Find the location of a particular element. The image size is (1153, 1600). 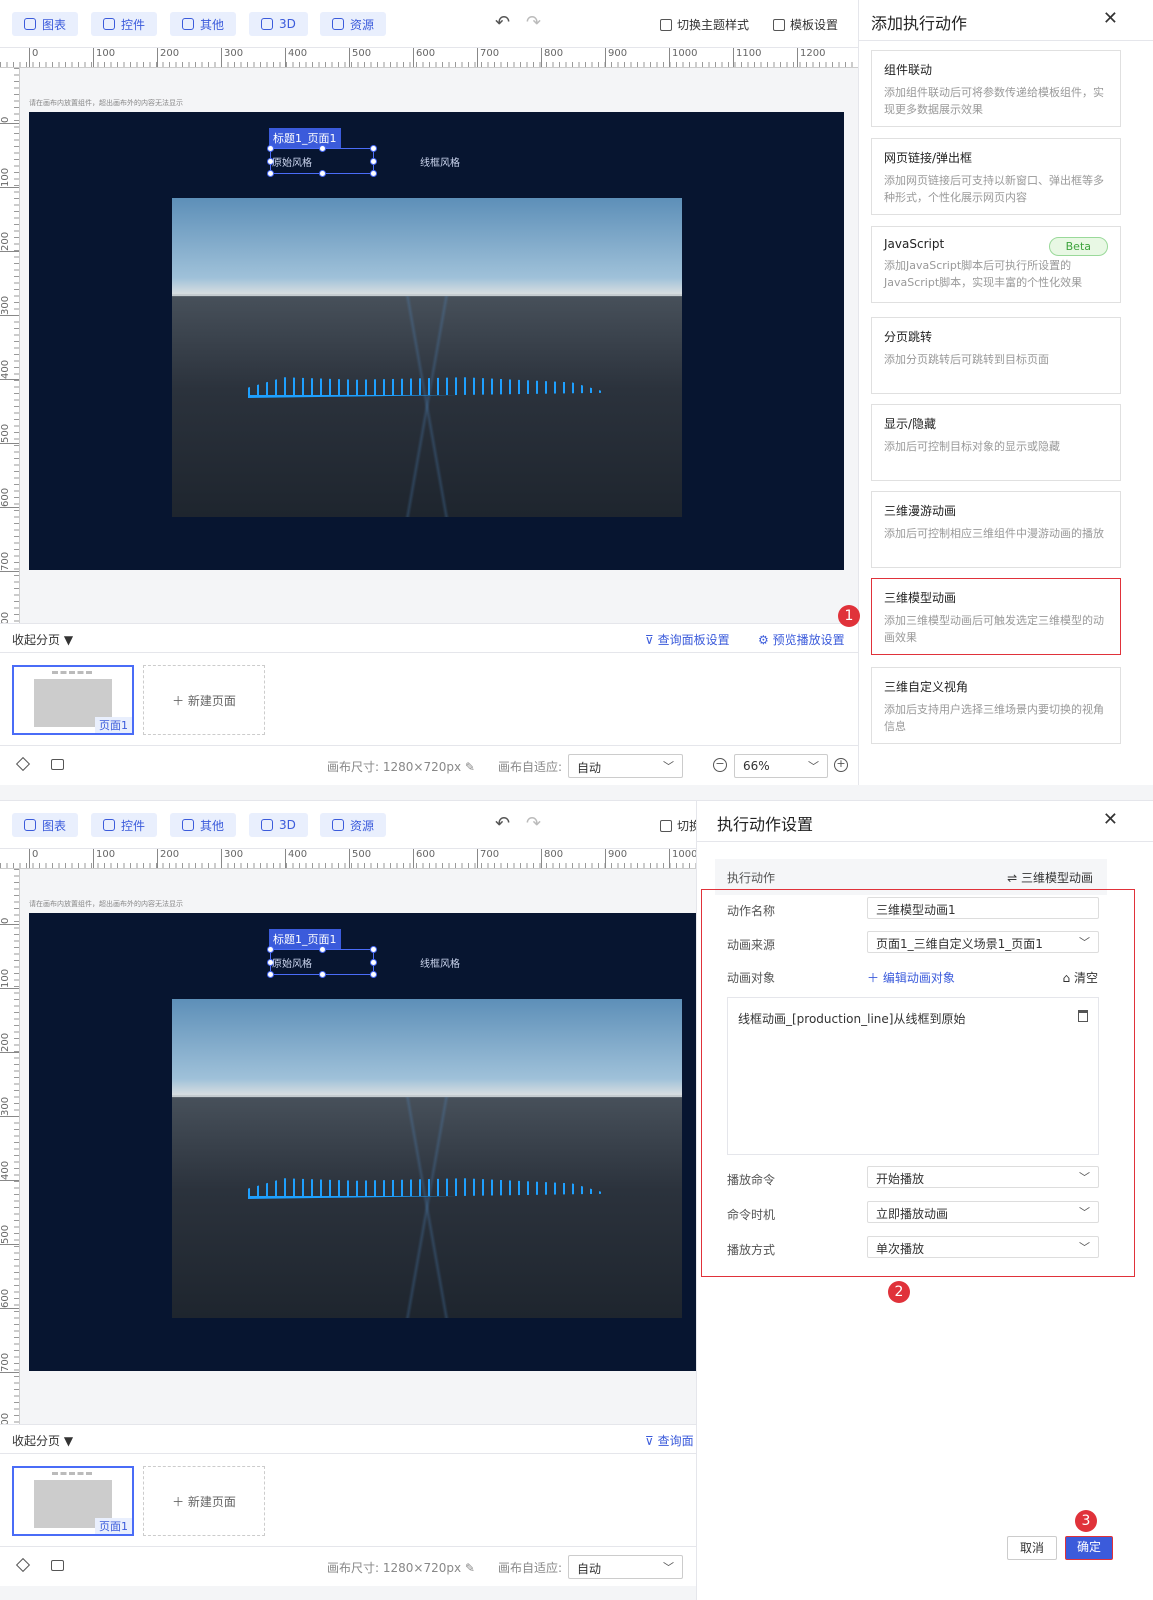

zoom-in-icon: + is located at coordinates (841, 765).